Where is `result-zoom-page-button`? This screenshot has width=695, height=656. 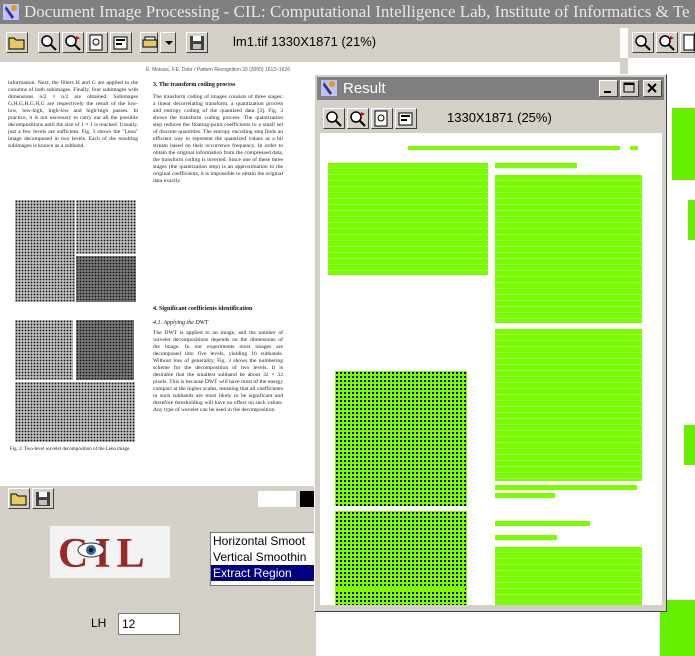
result-zoom-page-button is located at coordinates (382, 118).